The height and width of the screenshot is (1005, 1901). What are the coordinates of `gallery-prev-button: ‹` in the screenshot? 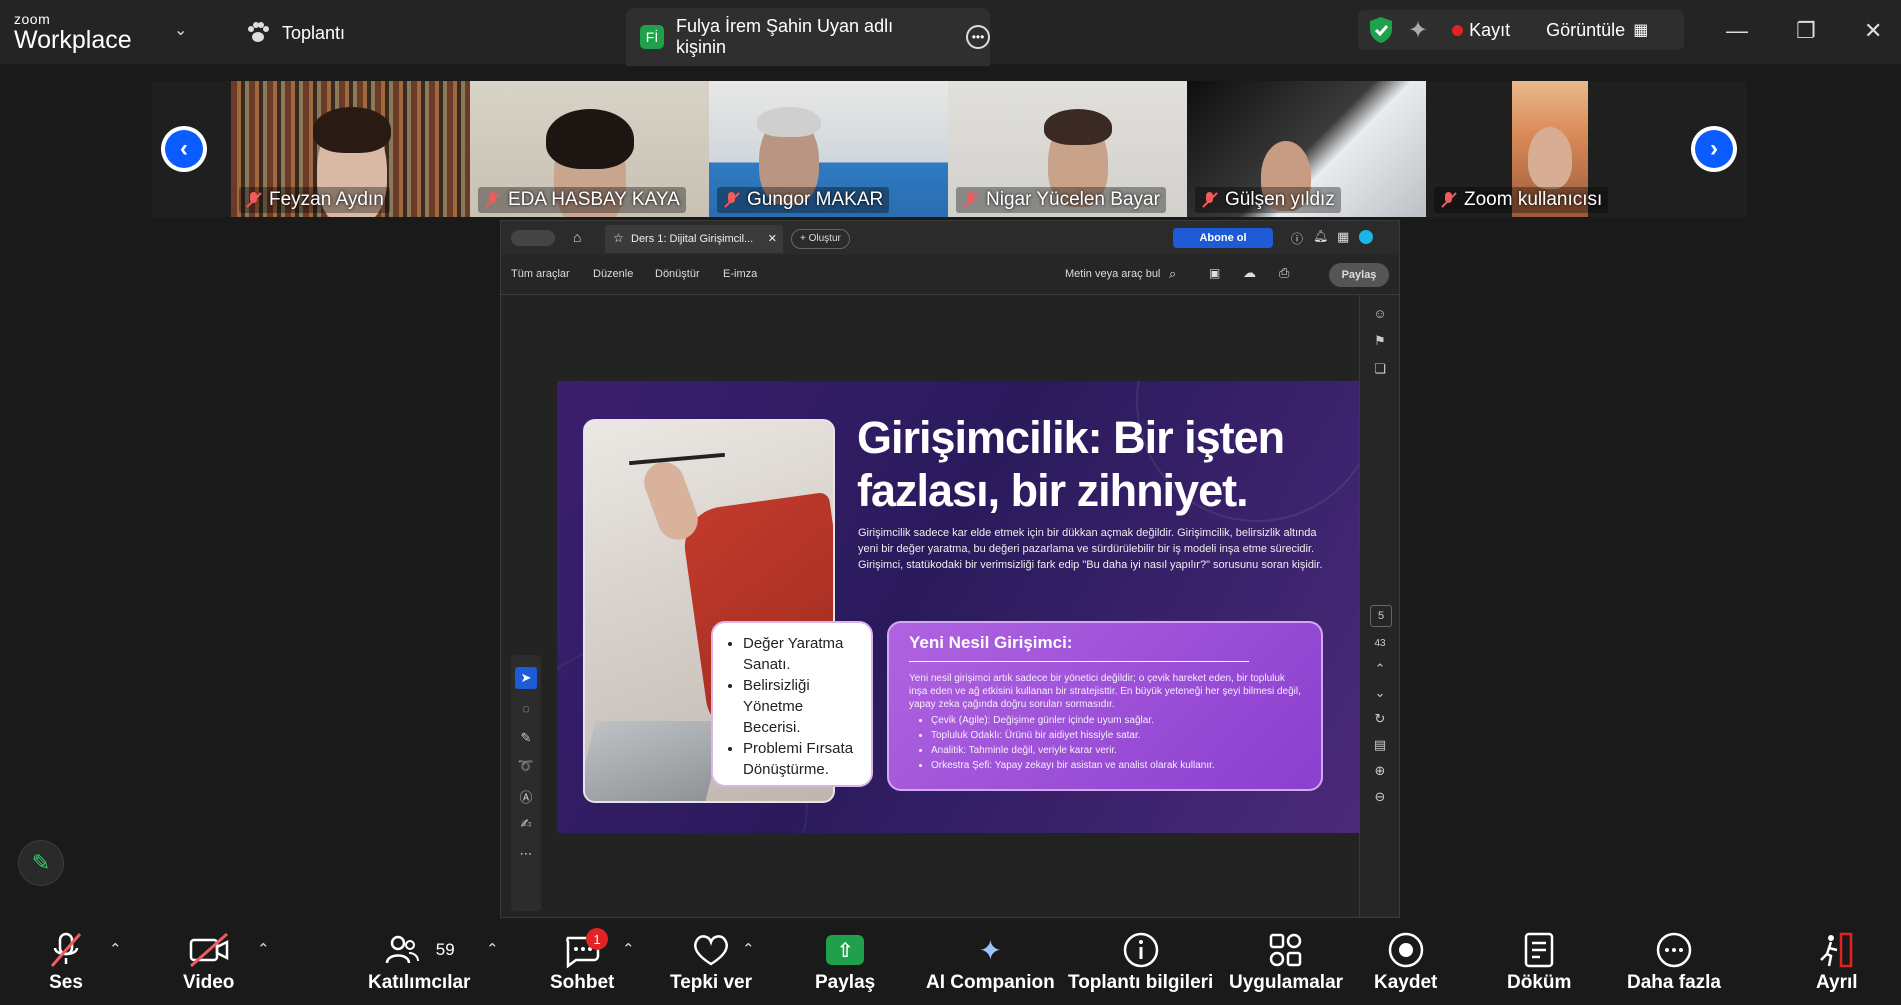 It's located at (184, 149).